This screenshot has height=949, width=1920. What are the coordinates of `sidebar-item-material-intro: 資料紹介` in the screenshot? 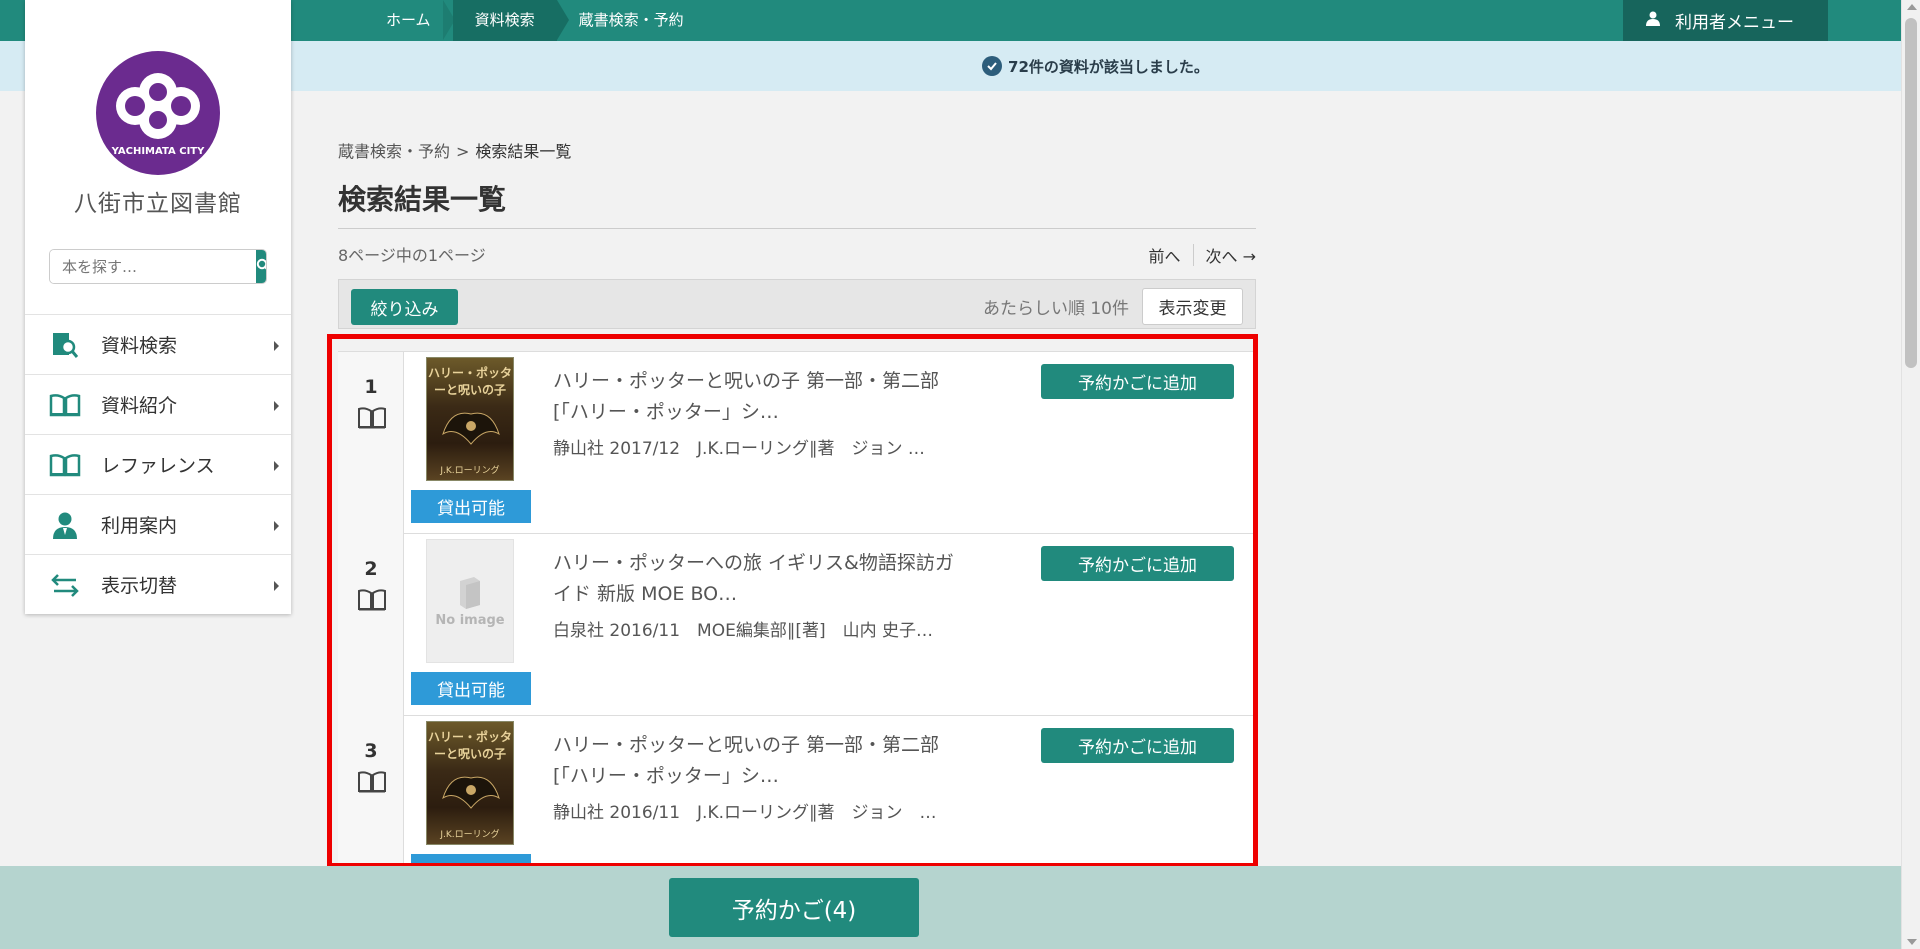 It's located at (158, 404).